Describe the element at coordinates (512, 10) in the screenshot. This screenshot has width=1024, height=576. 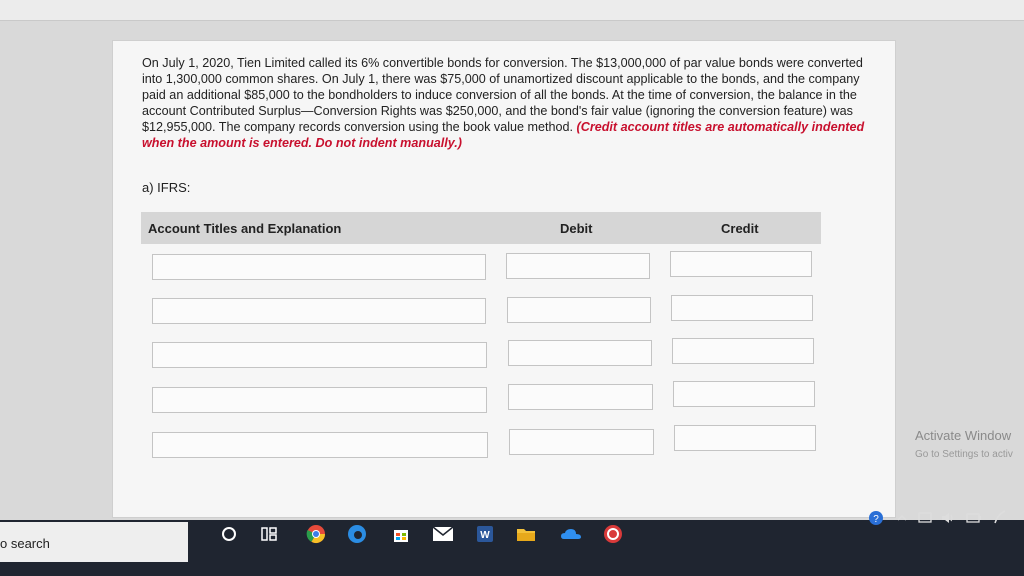
I see `browser-top-bar` at that location.